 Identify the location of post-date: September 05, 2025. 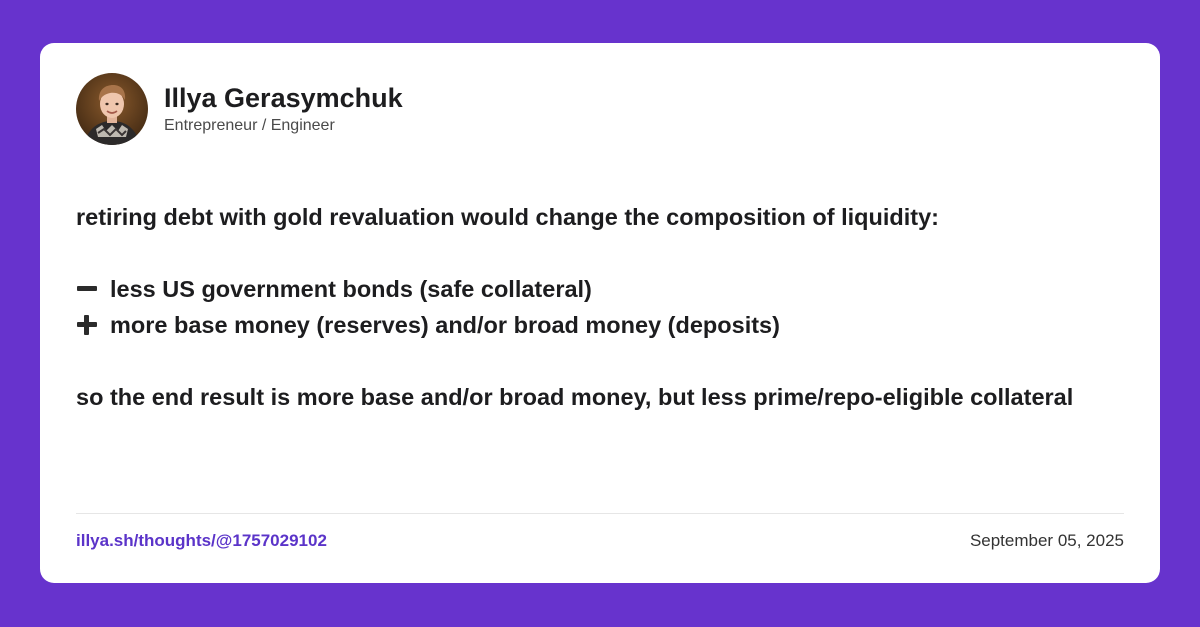
(1046, 540).